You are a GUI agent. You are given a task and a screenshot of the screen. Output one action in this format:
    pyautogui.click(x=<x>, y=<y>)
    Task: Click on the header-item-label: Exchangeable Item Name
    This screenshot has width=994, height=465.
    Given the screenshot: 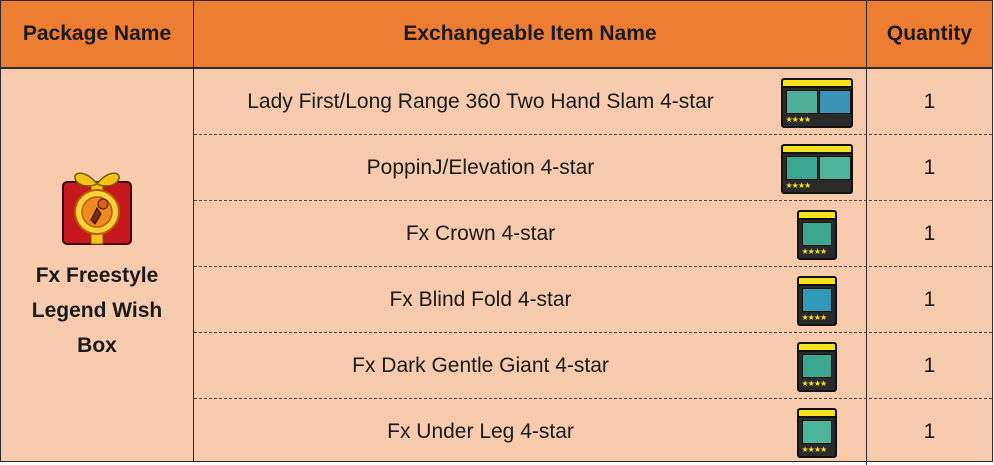 What is the action you would take?
    pyautogui.click(x=530, y=33)
    